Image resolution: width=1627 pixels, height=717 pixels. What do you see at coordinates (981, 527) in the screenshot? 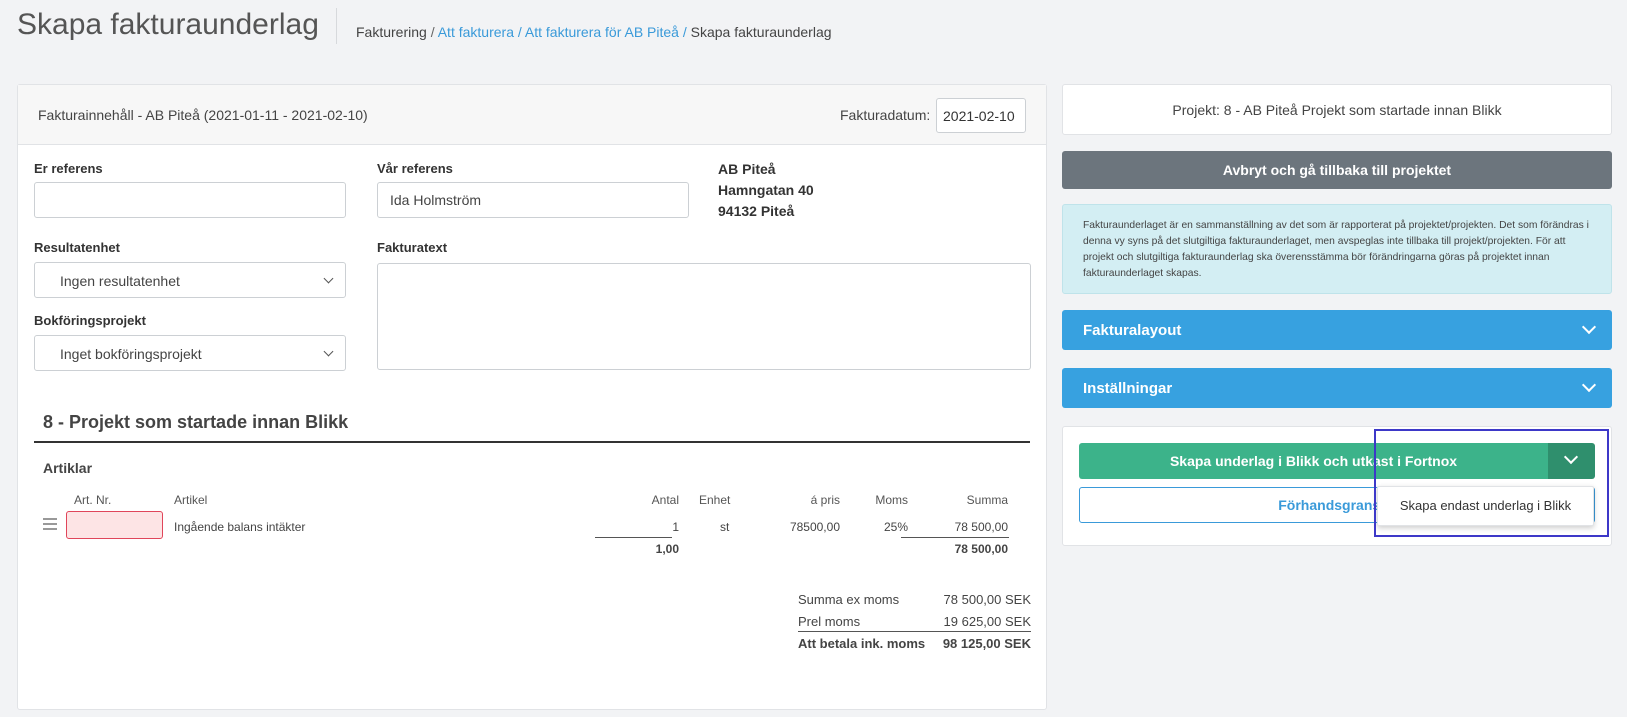
I see `table-cell-sum: 78 500,00` at bounding box center [981, 527].